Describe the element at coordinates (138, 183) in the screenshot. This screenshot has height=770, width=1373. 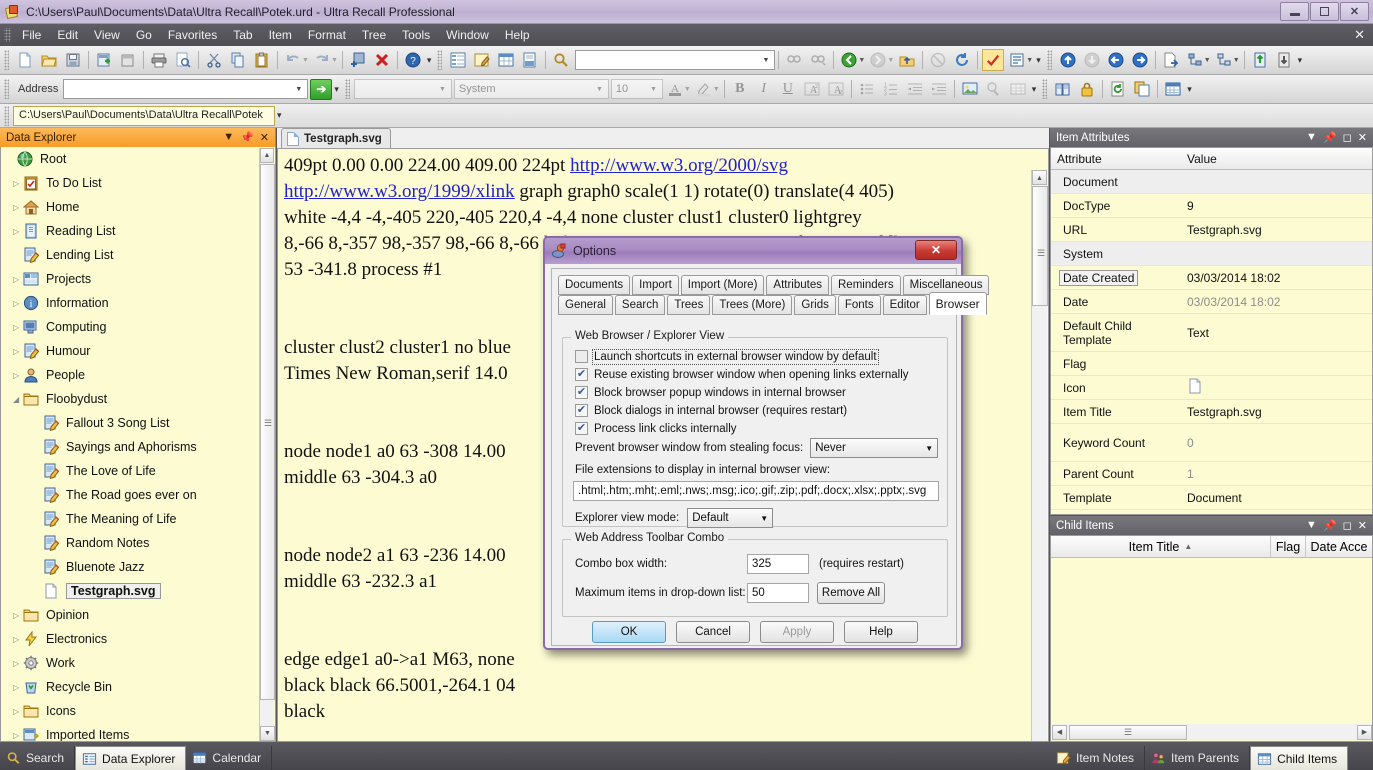
I see `tree-item-to-do-list: ▷ To Do List` at that location.